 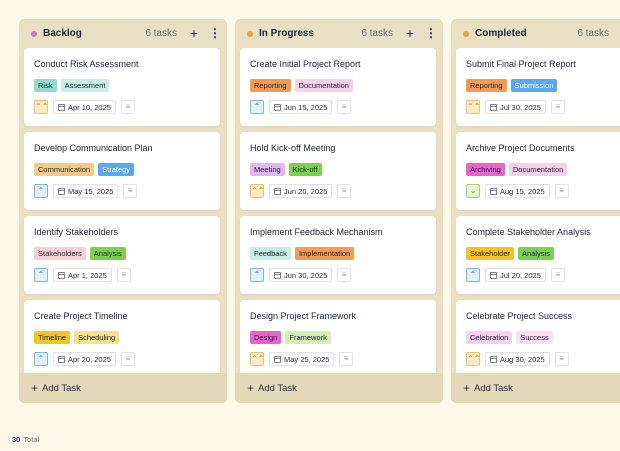 I want to click on task-meta: ⌃ Apr 20, 2025 ≡, so click(x=84, y=359).